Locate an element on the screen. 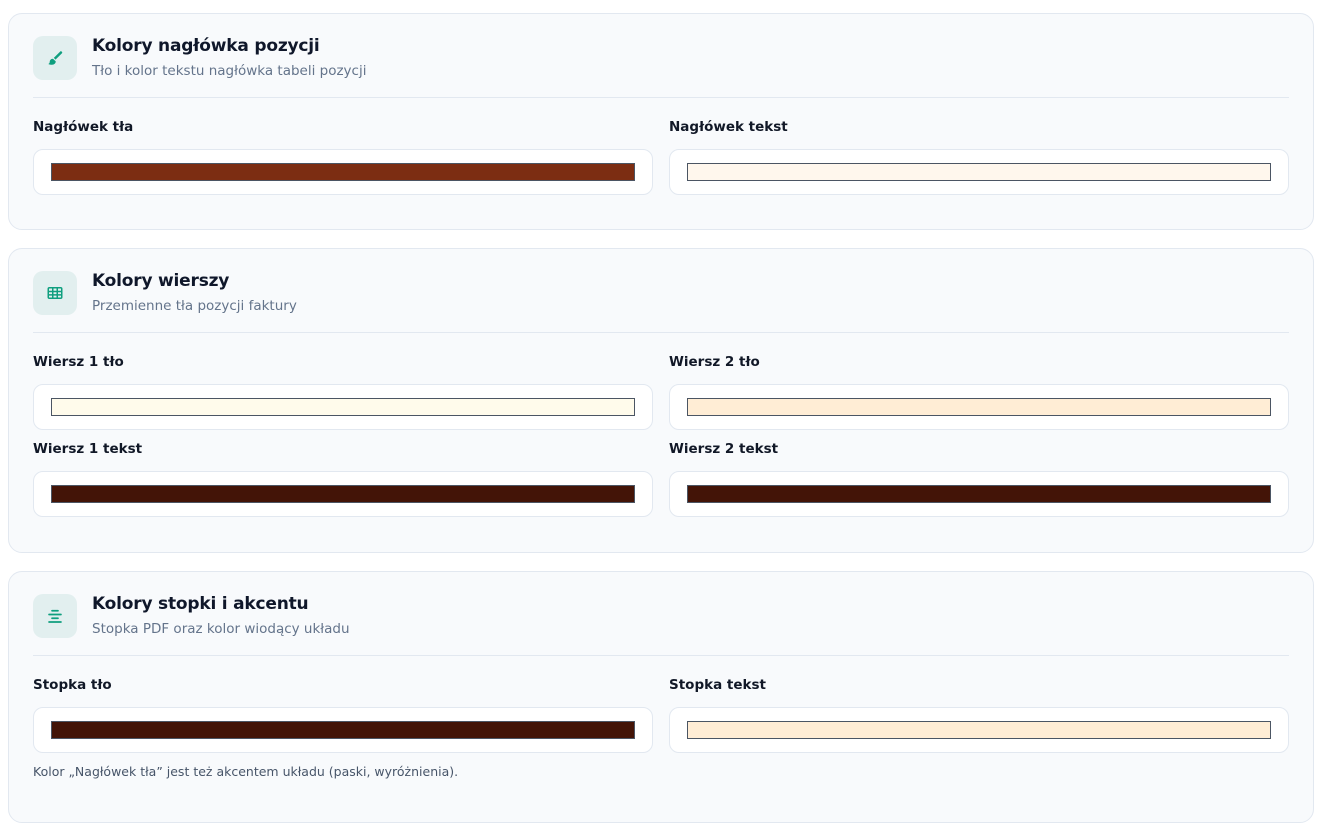 Image resolution: width=1332 pixels, height=826 pixels. field-label: Stopka tło is located at coordinates (72, 685).